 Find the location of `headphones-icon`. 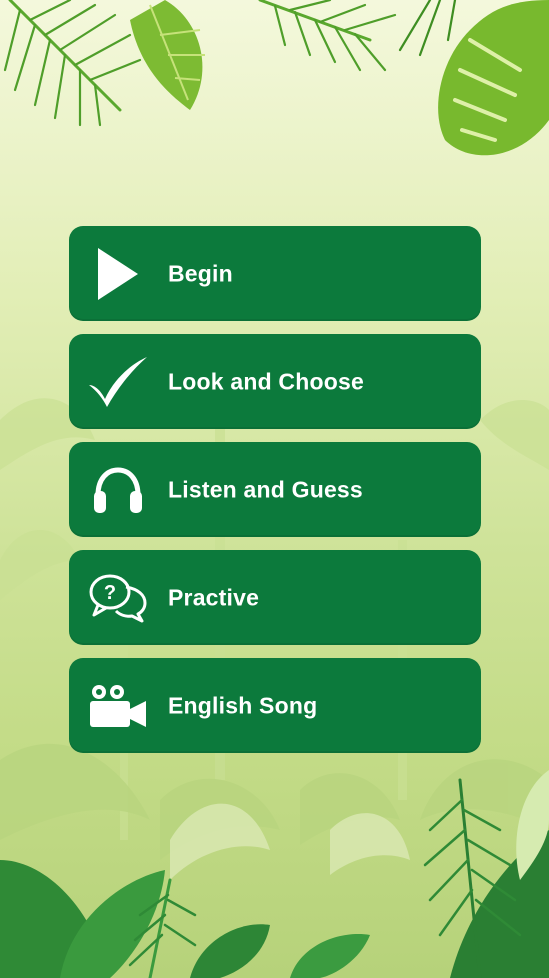

headphones-icon is located at coordinates (118, 490).